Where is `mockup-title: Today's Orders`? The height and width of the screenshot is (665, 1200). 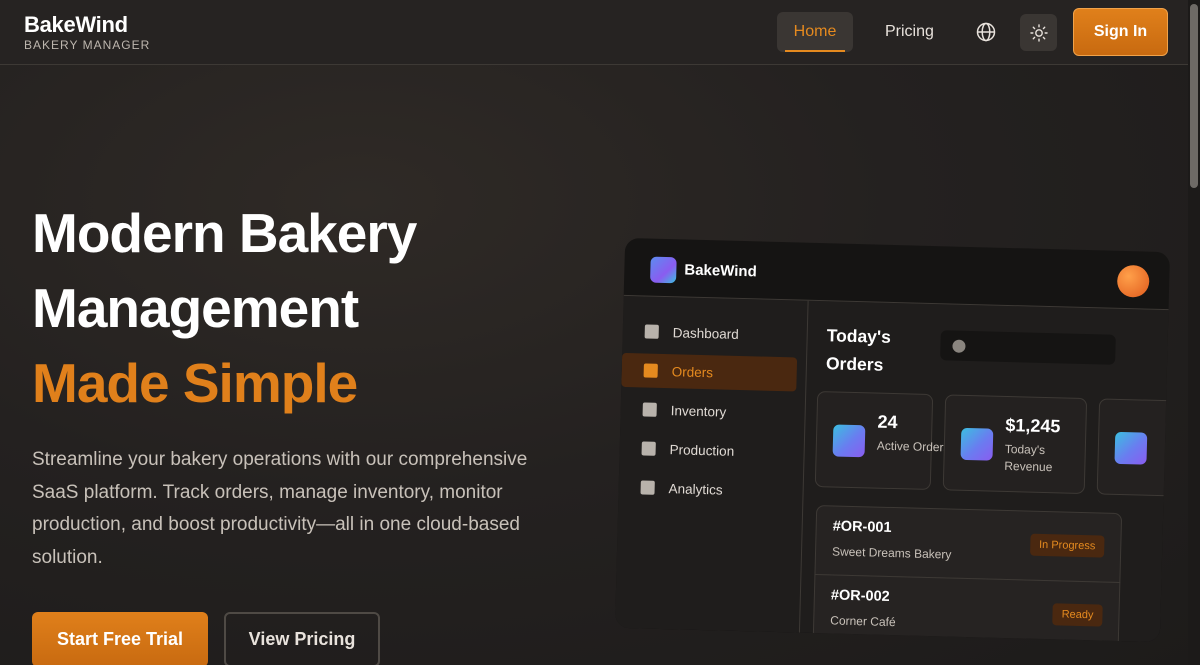 mockup-title: Today's Orders is located at coordinates (858, 350).